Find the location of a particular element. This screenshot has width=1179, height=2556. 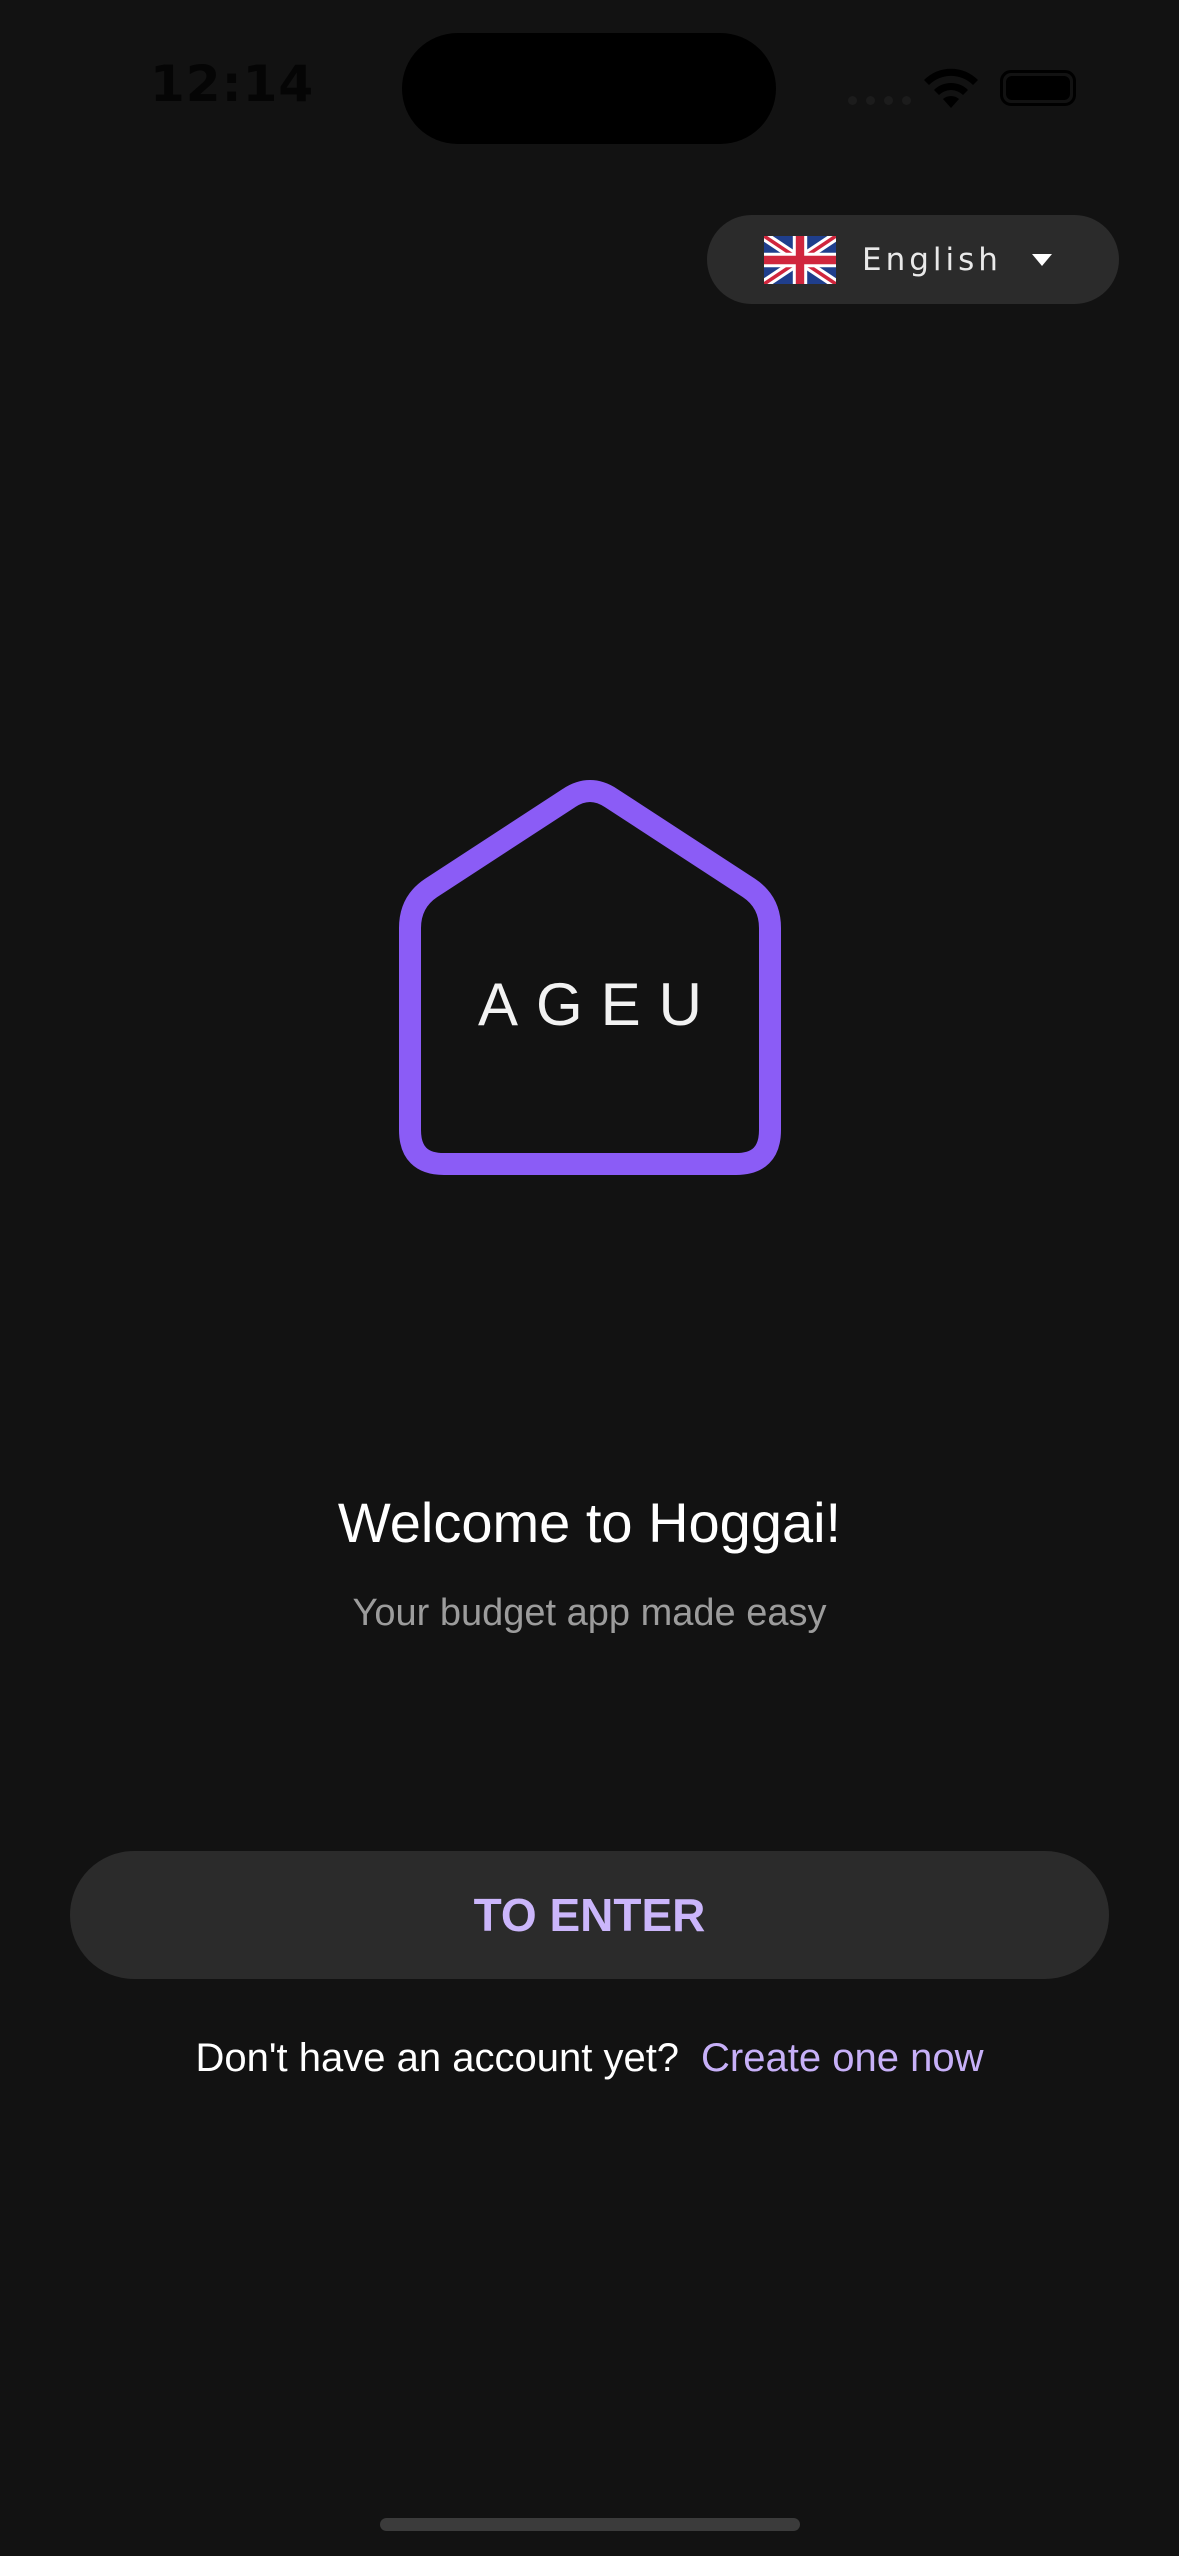

battery-icon is located at coordinates (1038, 88).